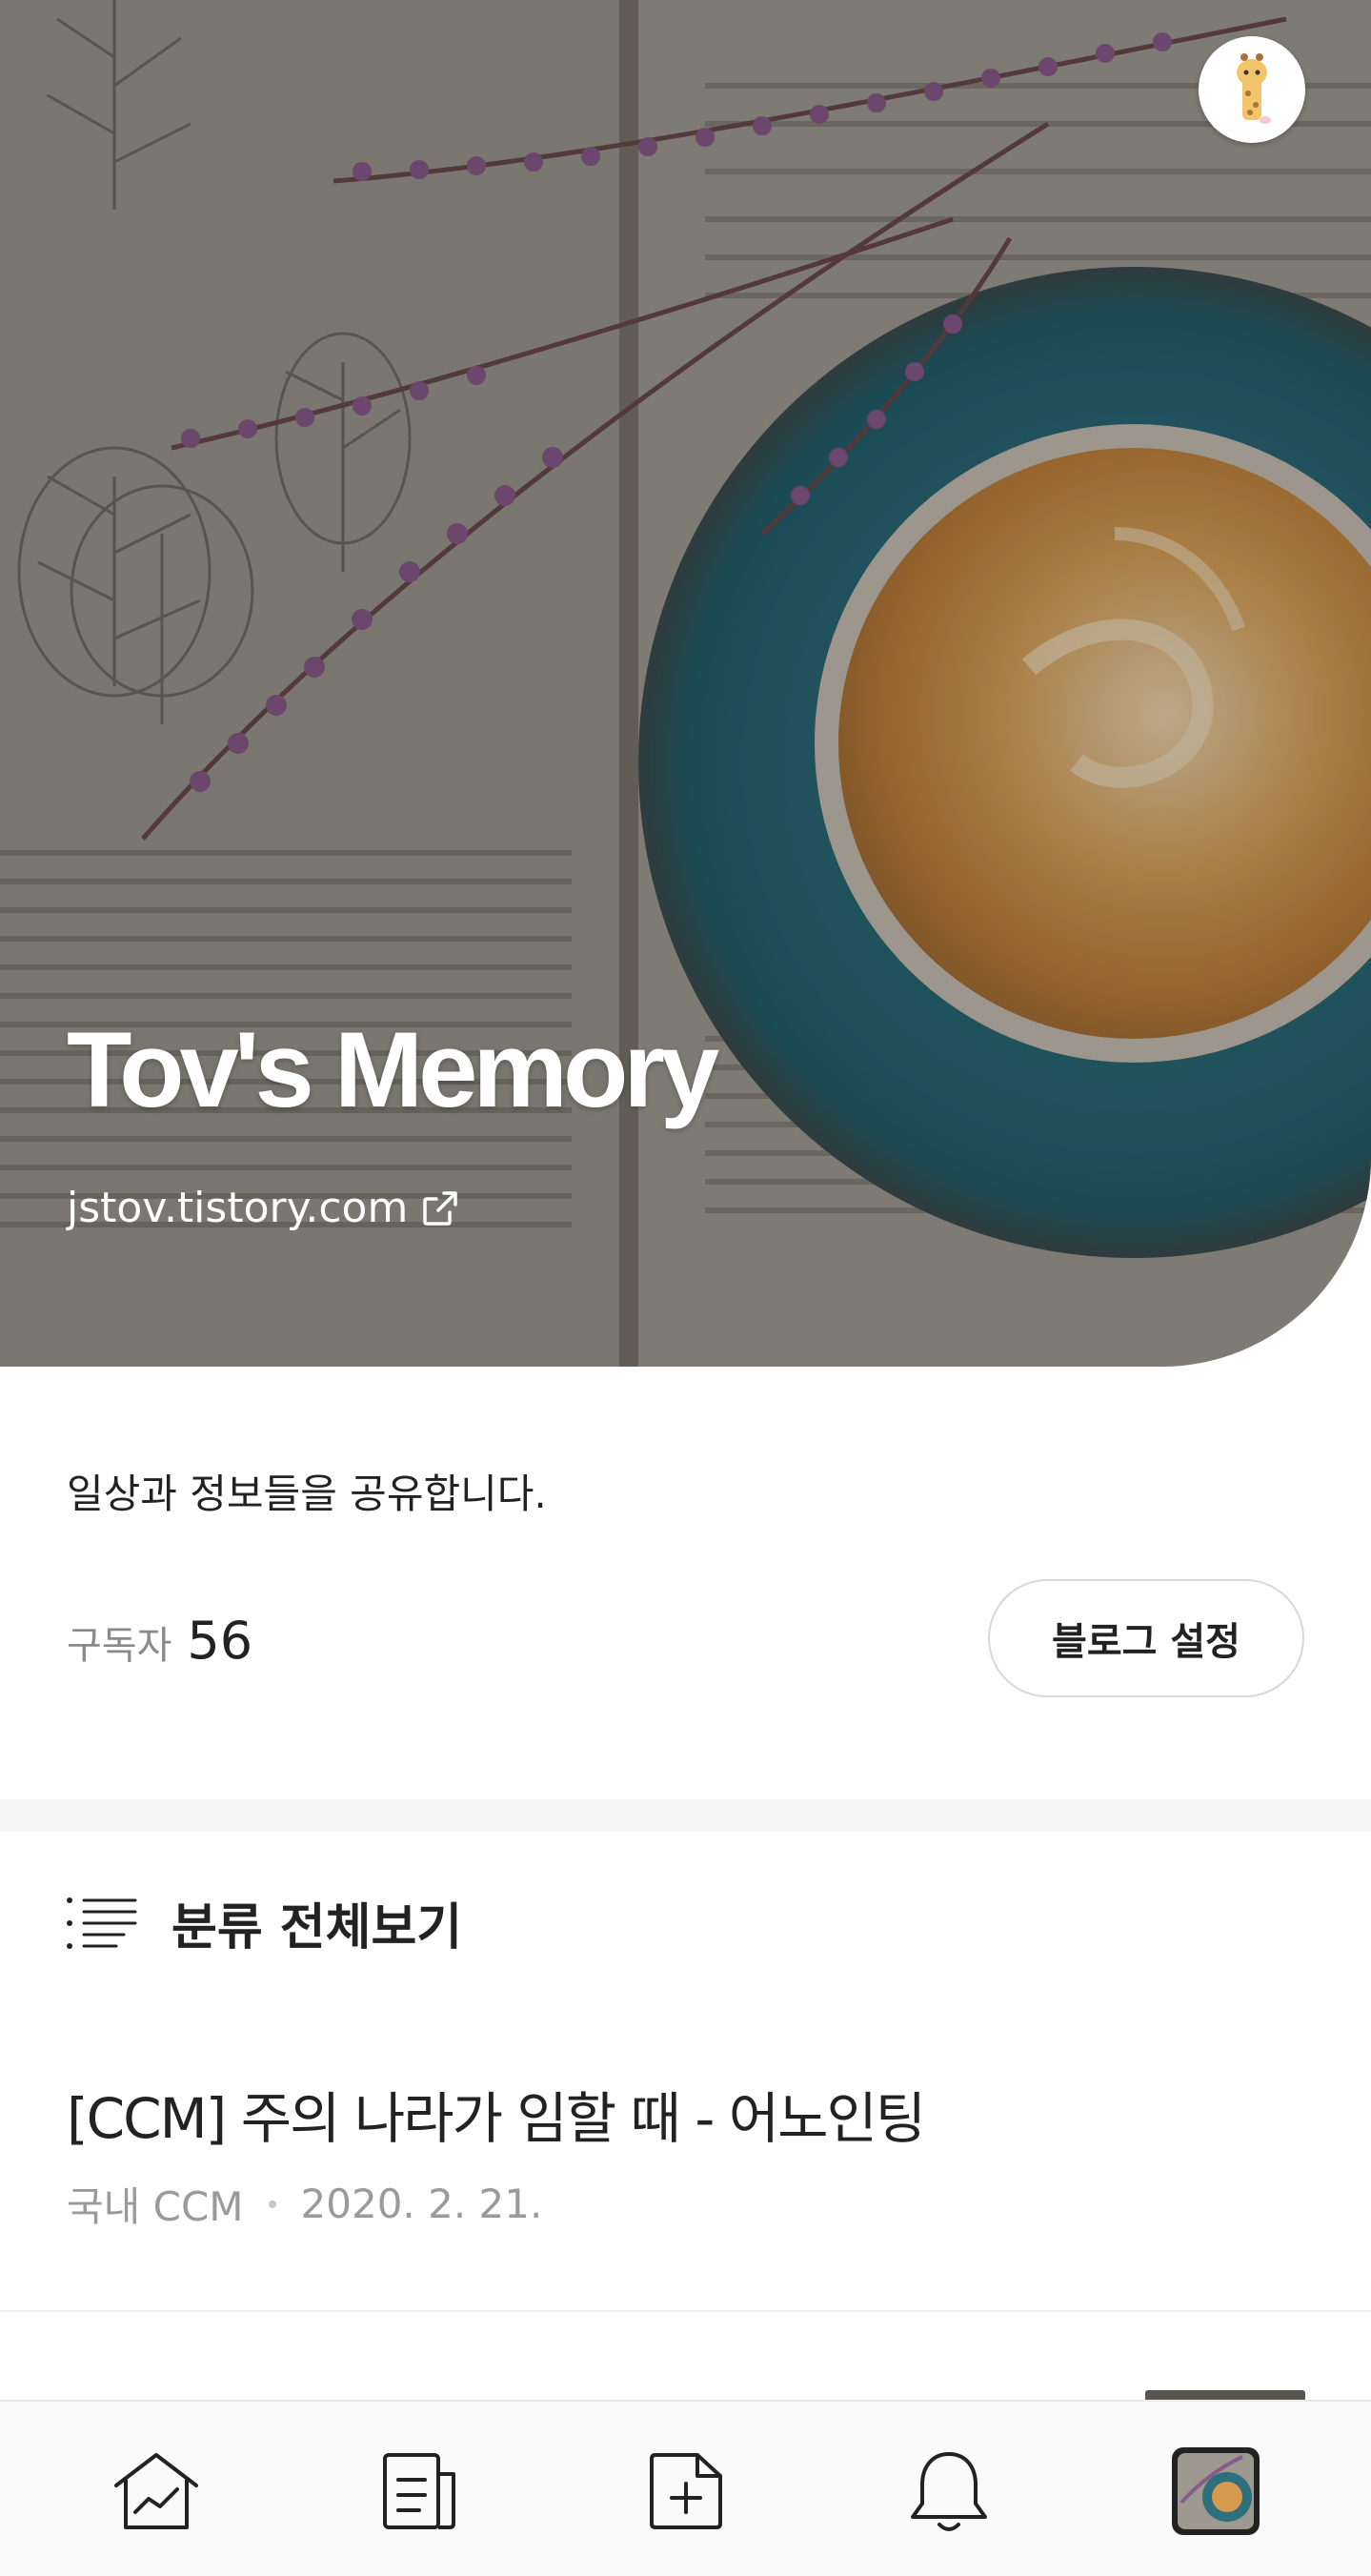 The width and height of the screenshot is (1371, 2576). I want to click on new-post-icon, so click(686, 2491).